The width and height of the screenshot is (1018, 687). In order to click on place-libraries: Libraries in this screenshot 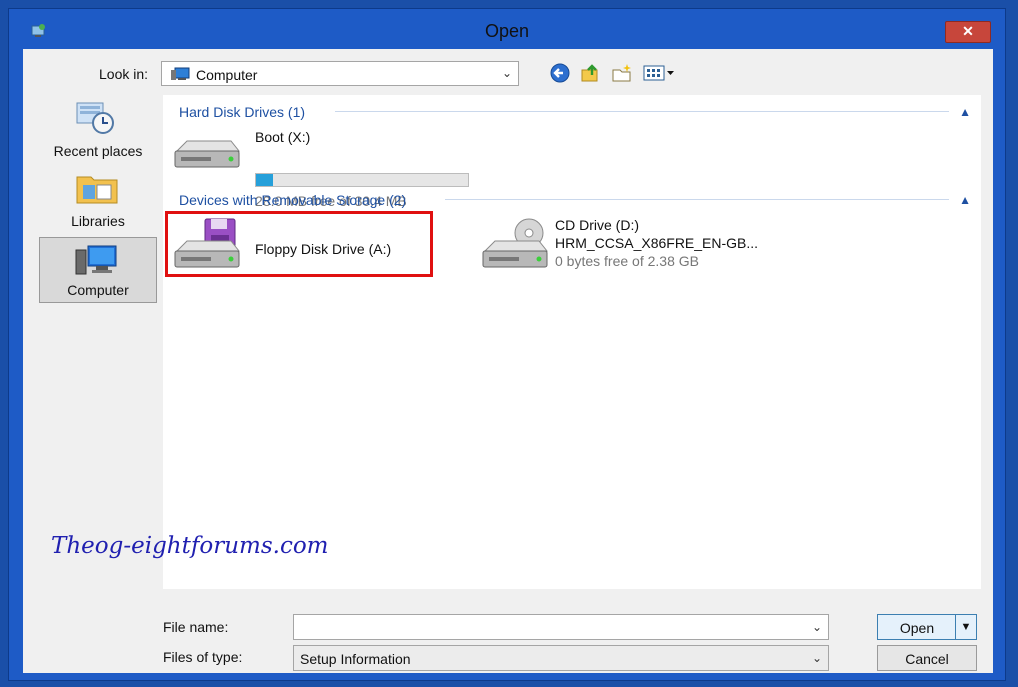, I will do `click(98, 199)`.